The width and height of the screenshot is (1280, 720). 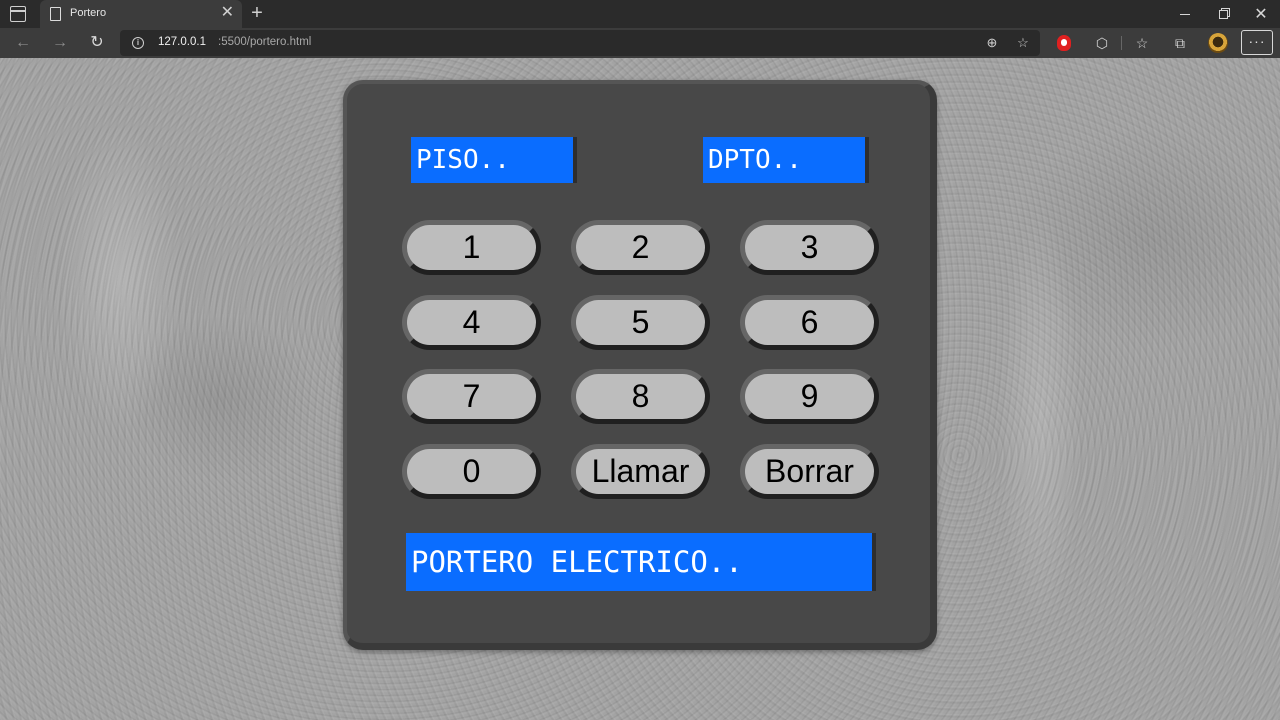 What do you see at coordinates (992, 43) in the screenshot?
I see `zoom-icon: ⊕` at bounding box center [992, 43].